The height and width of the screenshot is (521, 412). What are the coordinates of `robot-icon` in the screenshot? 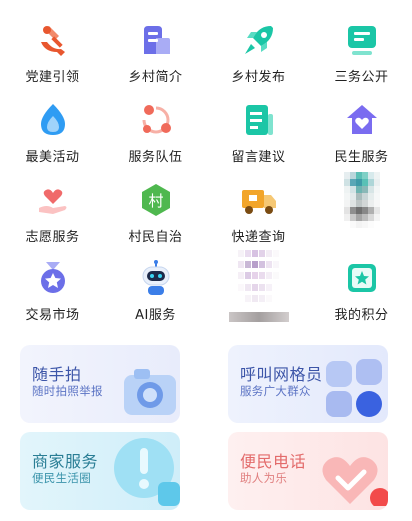 It's located at (156, 278).